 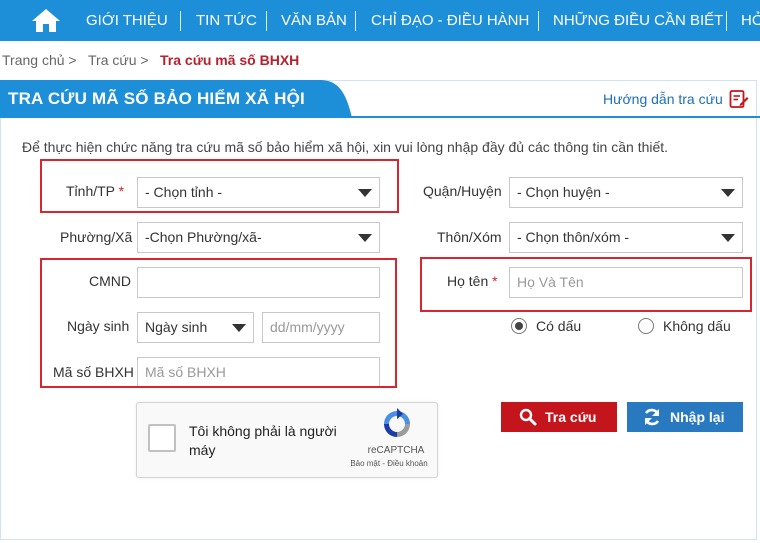 What do you see at coordinates (203, 237) in the screenshot?
I see `ward-select-value: -Chọn Phường/xã-` at bounding box center [203, 237].